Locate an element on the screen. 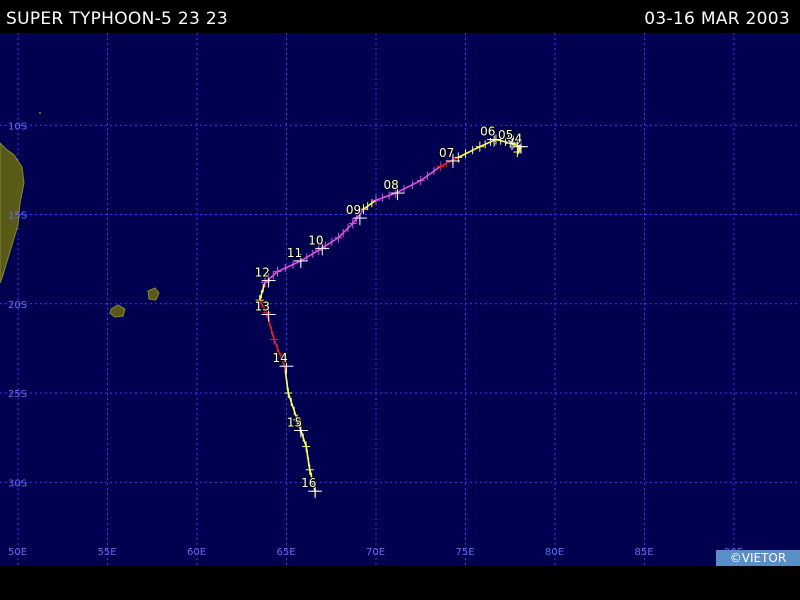  header-bar: SUPER TYPHOON-5 23 23 03-16 MAR 2003 is located at coordinates (400, 16).